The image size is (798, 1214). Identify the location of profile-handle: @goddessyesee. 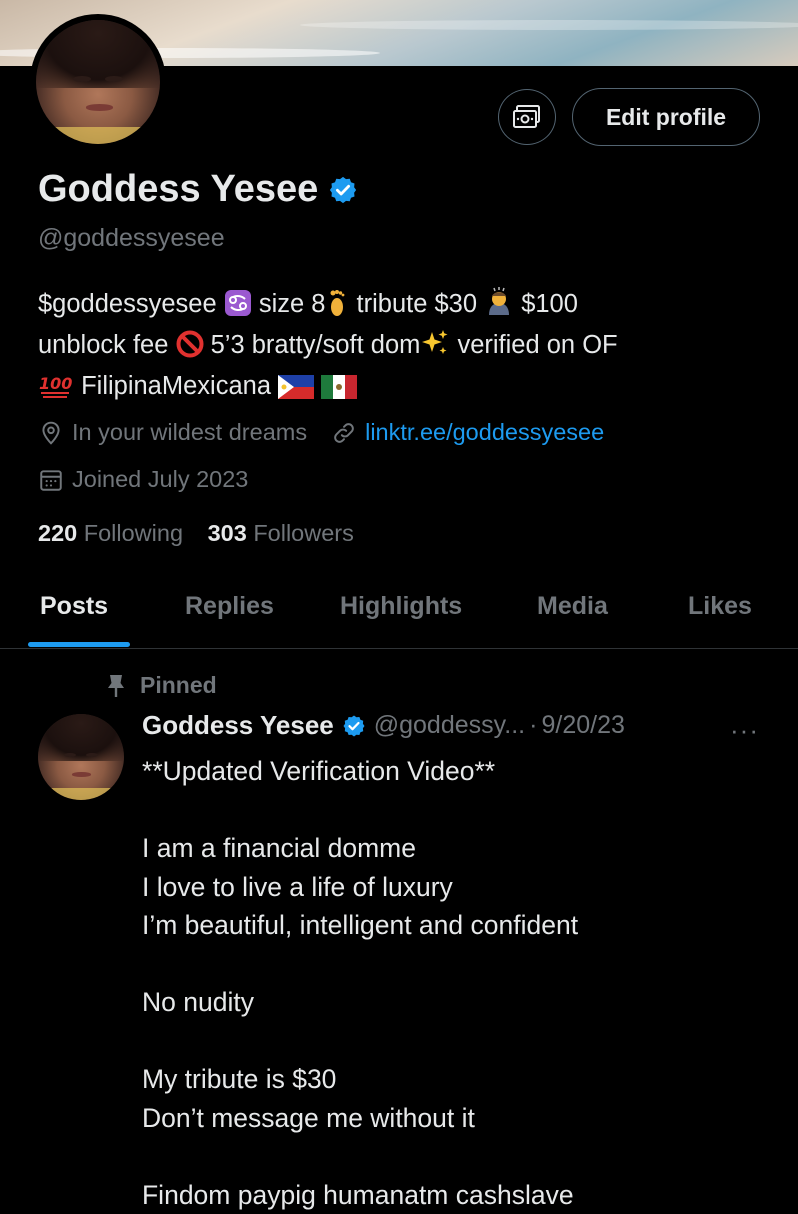
(131, 238).